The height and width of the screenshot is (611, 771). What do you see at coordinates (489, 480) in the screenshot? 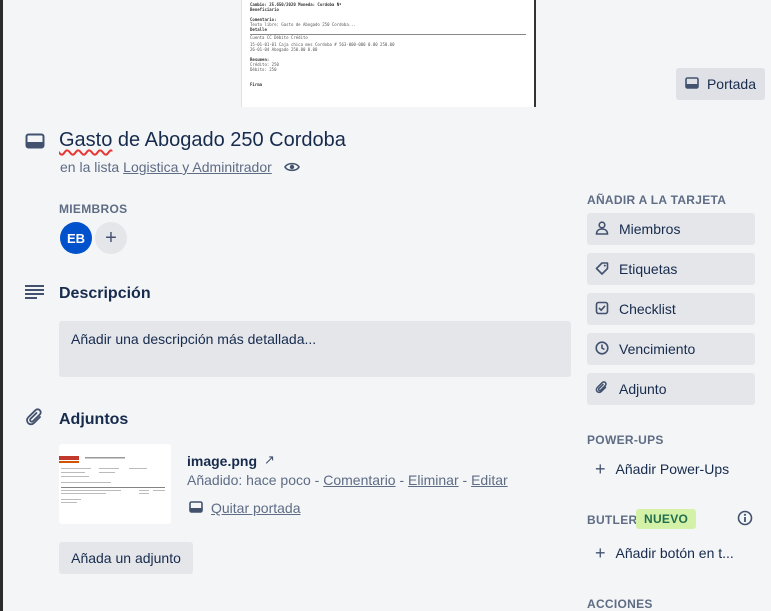
I see `edit-link: Editar` at bounding box center [489, 480].